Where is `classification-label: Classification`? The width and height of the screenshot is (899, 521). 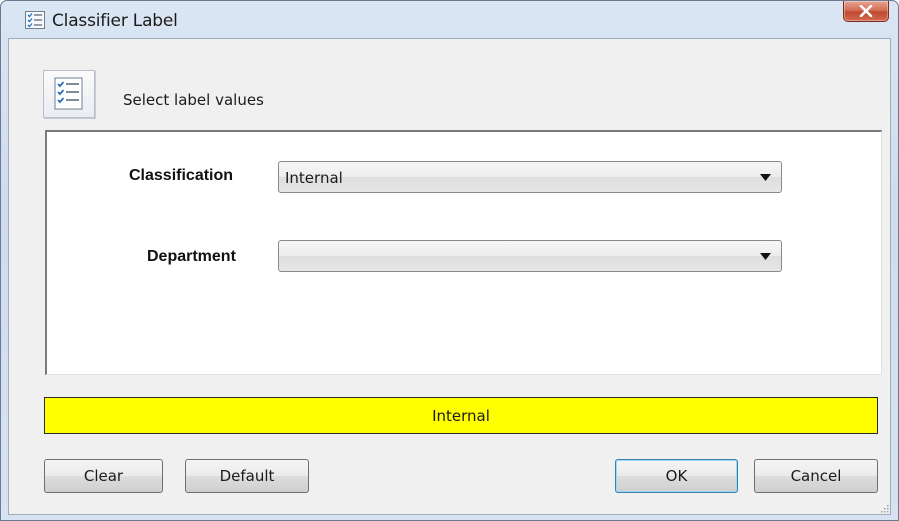 classification-label: Classification is located at coordinates (181, 175).